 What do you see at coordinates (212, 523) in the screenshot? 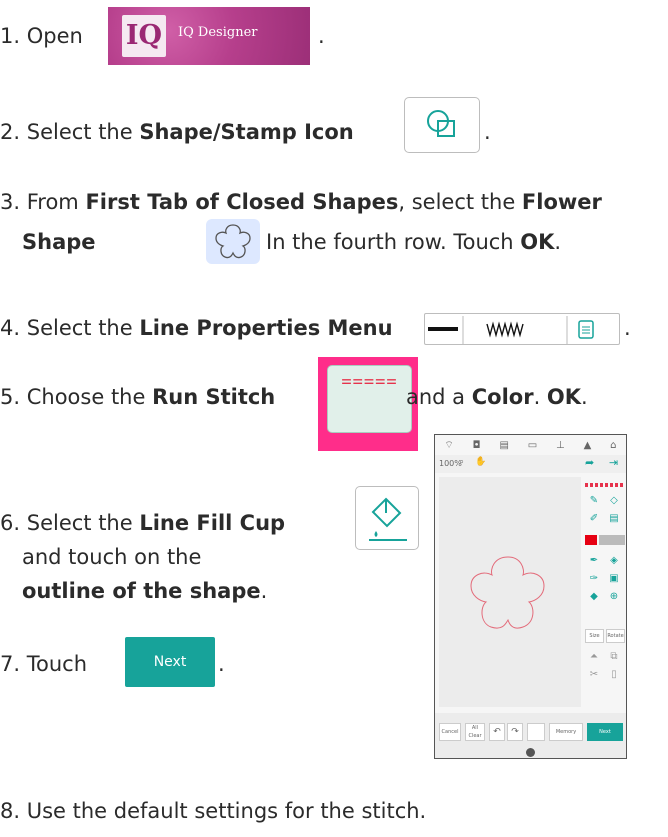
I see `step-bold: Line Fill Cup` at bounding box center [212, 523].